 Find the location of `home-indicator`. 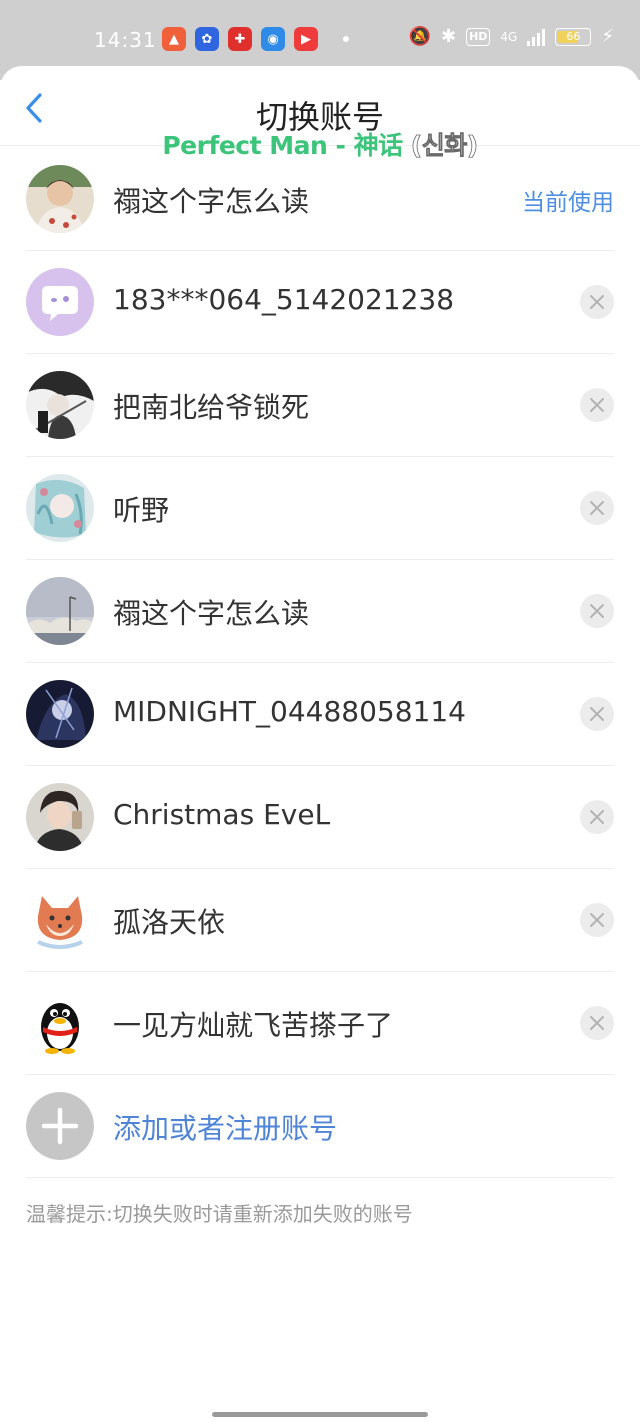

home-indicator is located at coordinates (320, 1414).